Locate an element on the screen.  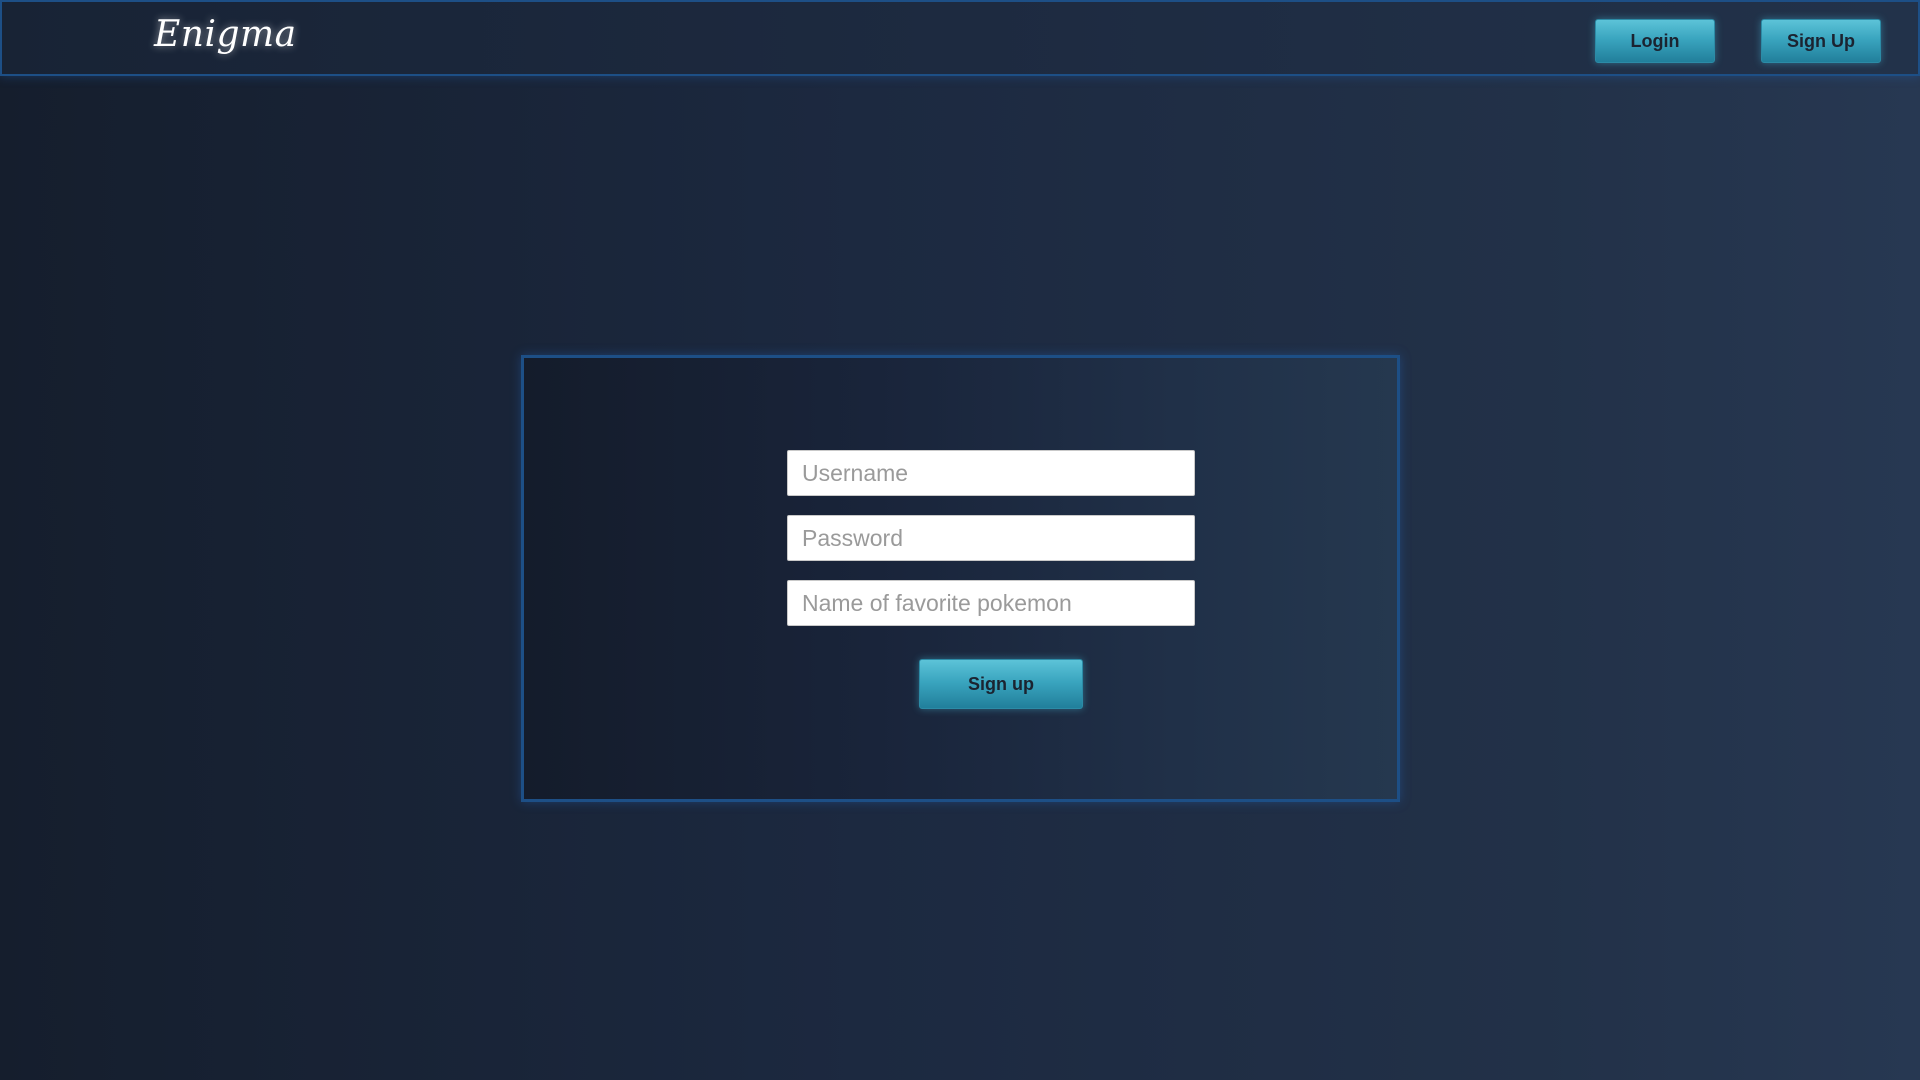
signup-nav-button: Sign Up is located at coordinates (1821, 41).